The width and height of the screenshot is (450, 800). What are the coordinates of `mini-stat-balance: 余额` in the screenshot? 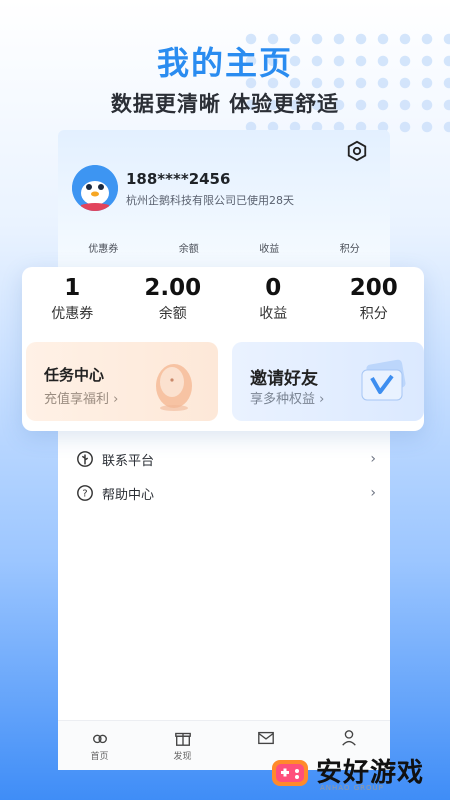 It's located at (188, 249).